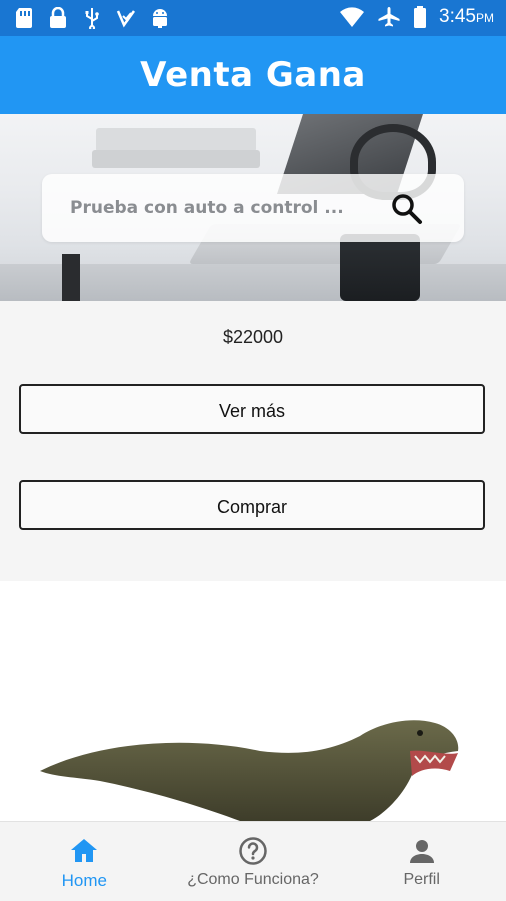 Image resolution: width=506 pixels, height=901 pixels. I want to click on wifi-icon, so click(352, 17).